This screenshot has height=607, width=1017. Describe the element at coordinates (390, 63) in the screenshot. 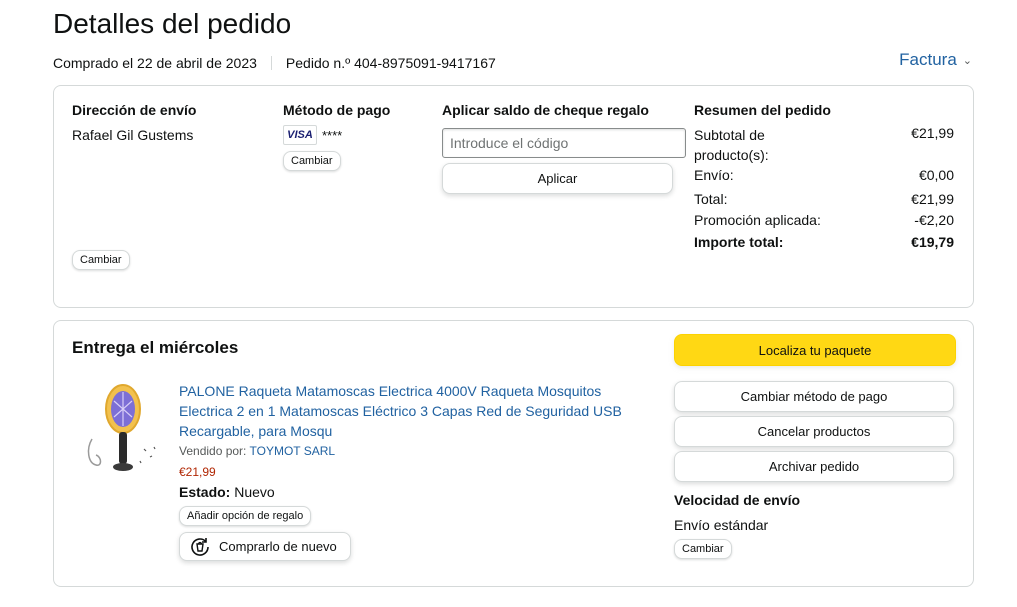

I see `order-number: Pedido n.º 404-8975091-9417167` at that location.